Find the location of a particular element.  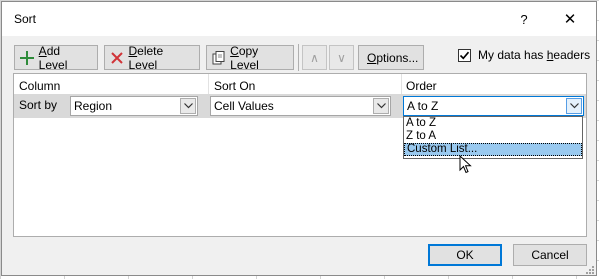

column-combo-value: Region is located at coordinates (93, 106).